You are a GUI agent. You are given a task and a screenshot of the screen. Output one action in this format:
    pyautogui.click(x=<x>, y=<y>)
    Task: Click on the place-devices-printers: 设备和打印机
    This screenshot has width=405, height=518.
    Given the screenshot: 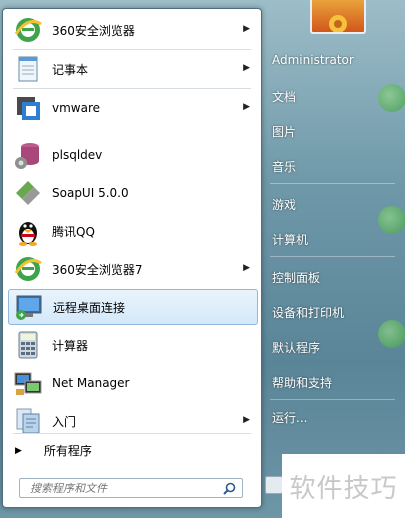 What is the action you would take?
    pyautogui.click(x=308, y=312)
    